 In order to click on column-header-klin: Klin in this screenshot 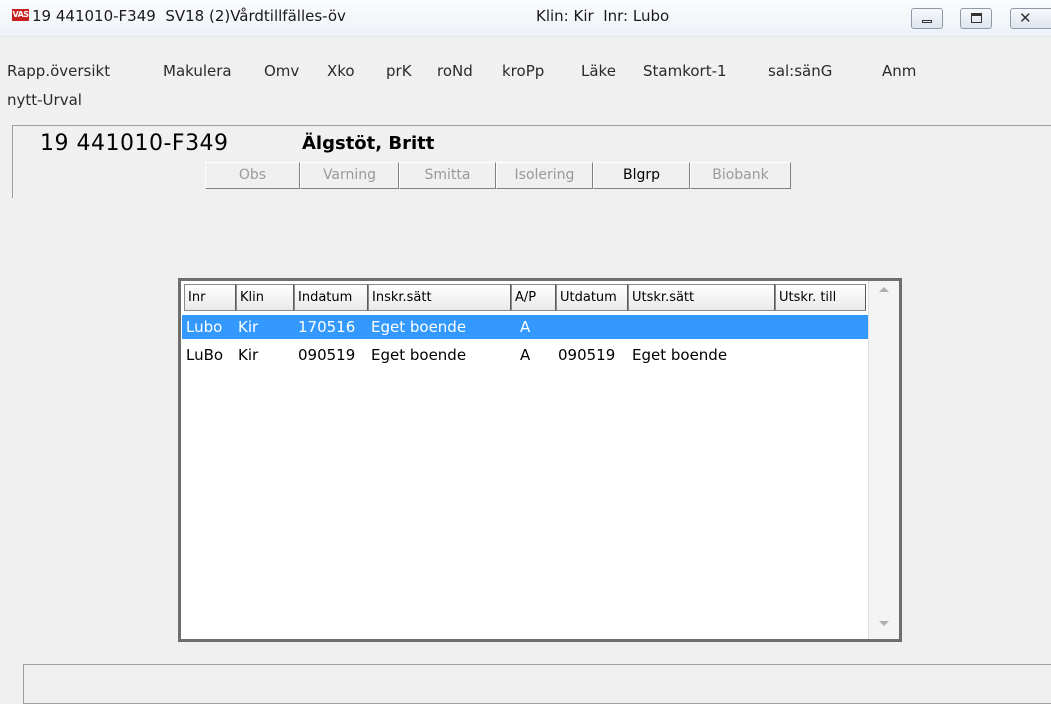, I will do `click(265, 297)`.